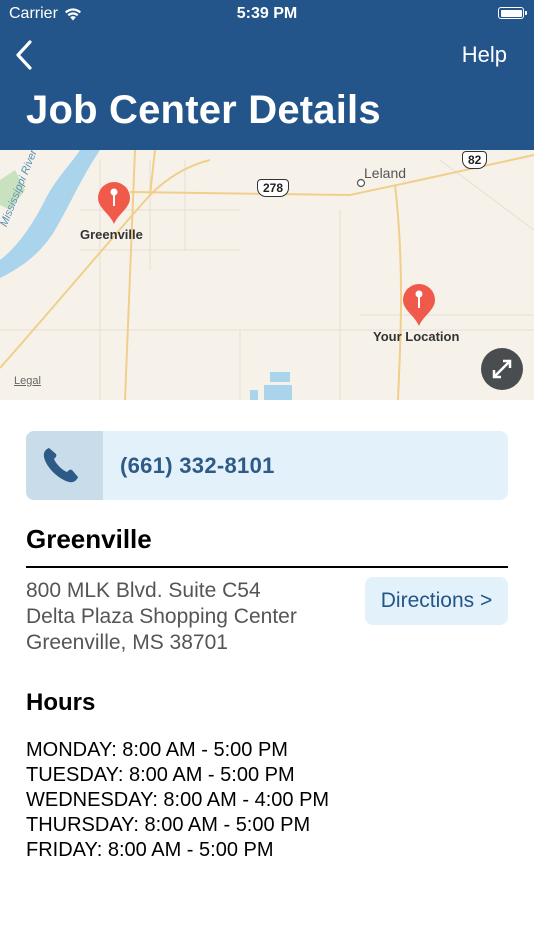 This screenshot has height=950, width=534. What do you see at coordinates (512, 13) in the screenshot?
I see `battery-icon` at bounding box center [512, 13].